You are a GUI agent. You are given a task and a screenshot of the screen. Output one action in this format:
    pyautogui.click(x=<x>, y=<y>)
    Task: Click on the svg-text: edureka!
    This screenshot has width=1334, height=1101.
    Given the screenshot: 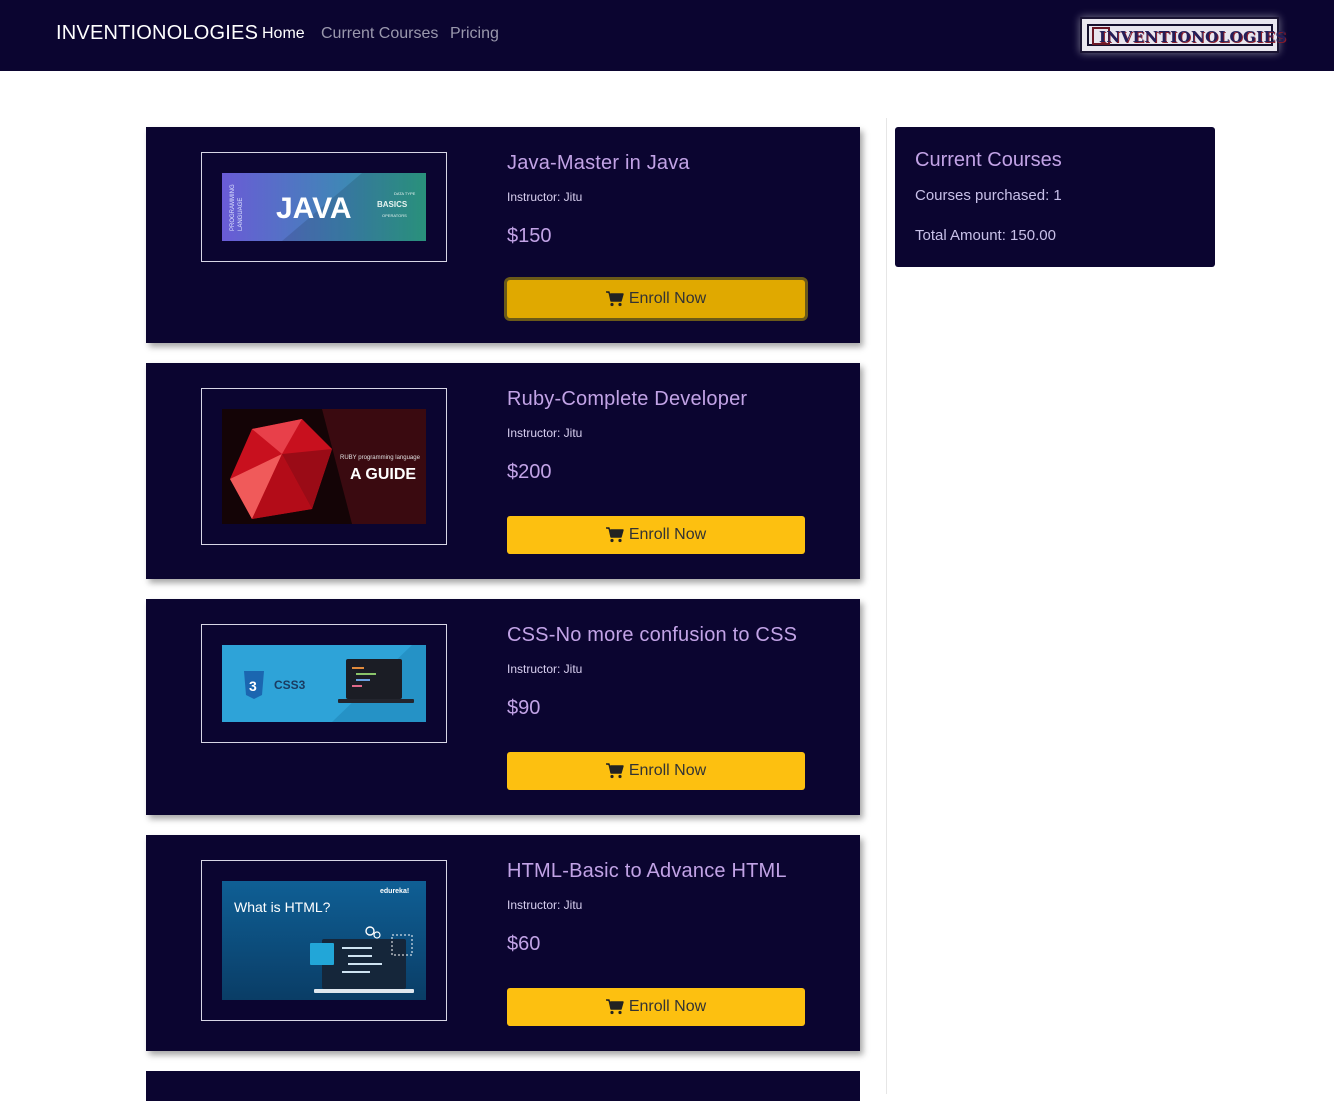 What is the action you would take?
    pyautogui.click(x=394, y=891)
    